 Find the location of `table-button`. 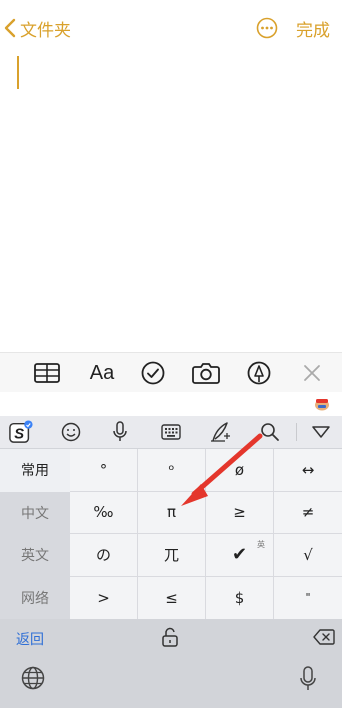

table-button is located at coordinates (47, 373).